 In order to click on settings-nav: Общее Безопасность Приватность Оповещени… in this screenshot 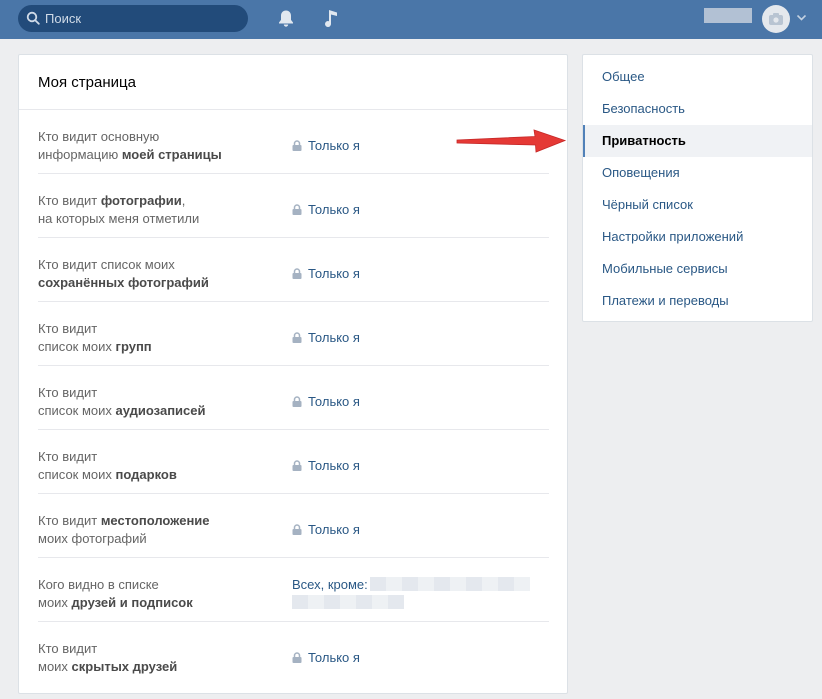, I will do `click(697, 188)`.